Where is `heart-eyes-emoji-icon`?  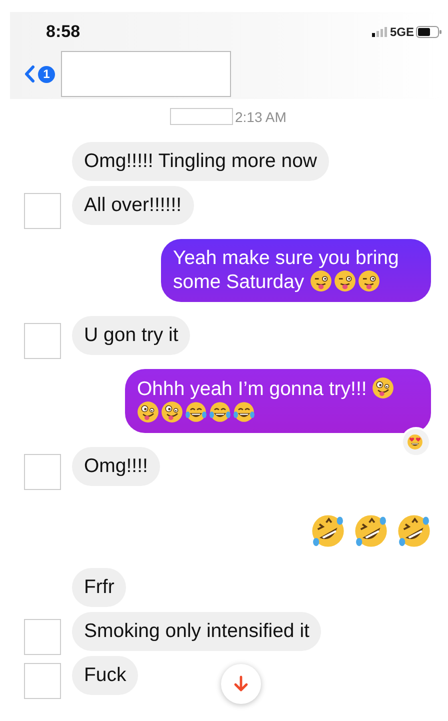
heart-eyes-emoji-icon is located at coordinates (415, 442).